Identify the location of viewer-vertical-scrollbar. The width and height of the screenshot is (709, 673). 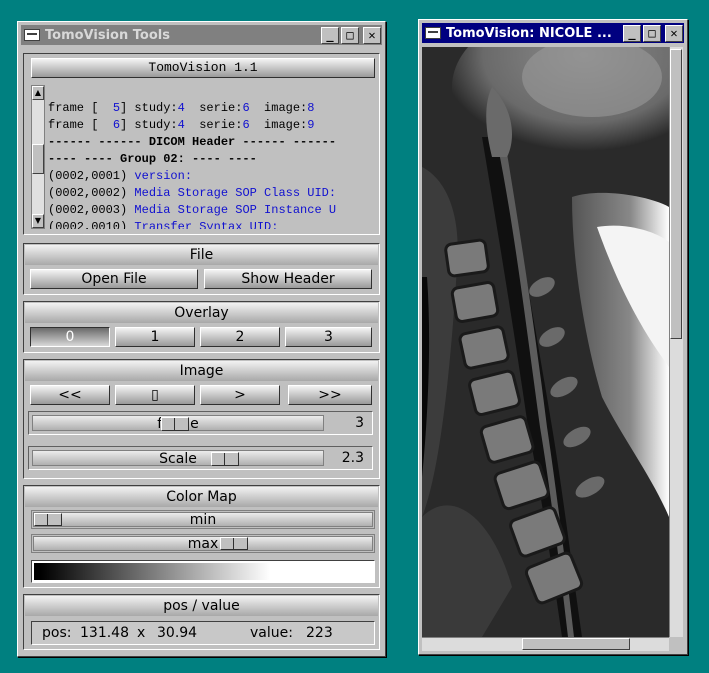
(676, 342).